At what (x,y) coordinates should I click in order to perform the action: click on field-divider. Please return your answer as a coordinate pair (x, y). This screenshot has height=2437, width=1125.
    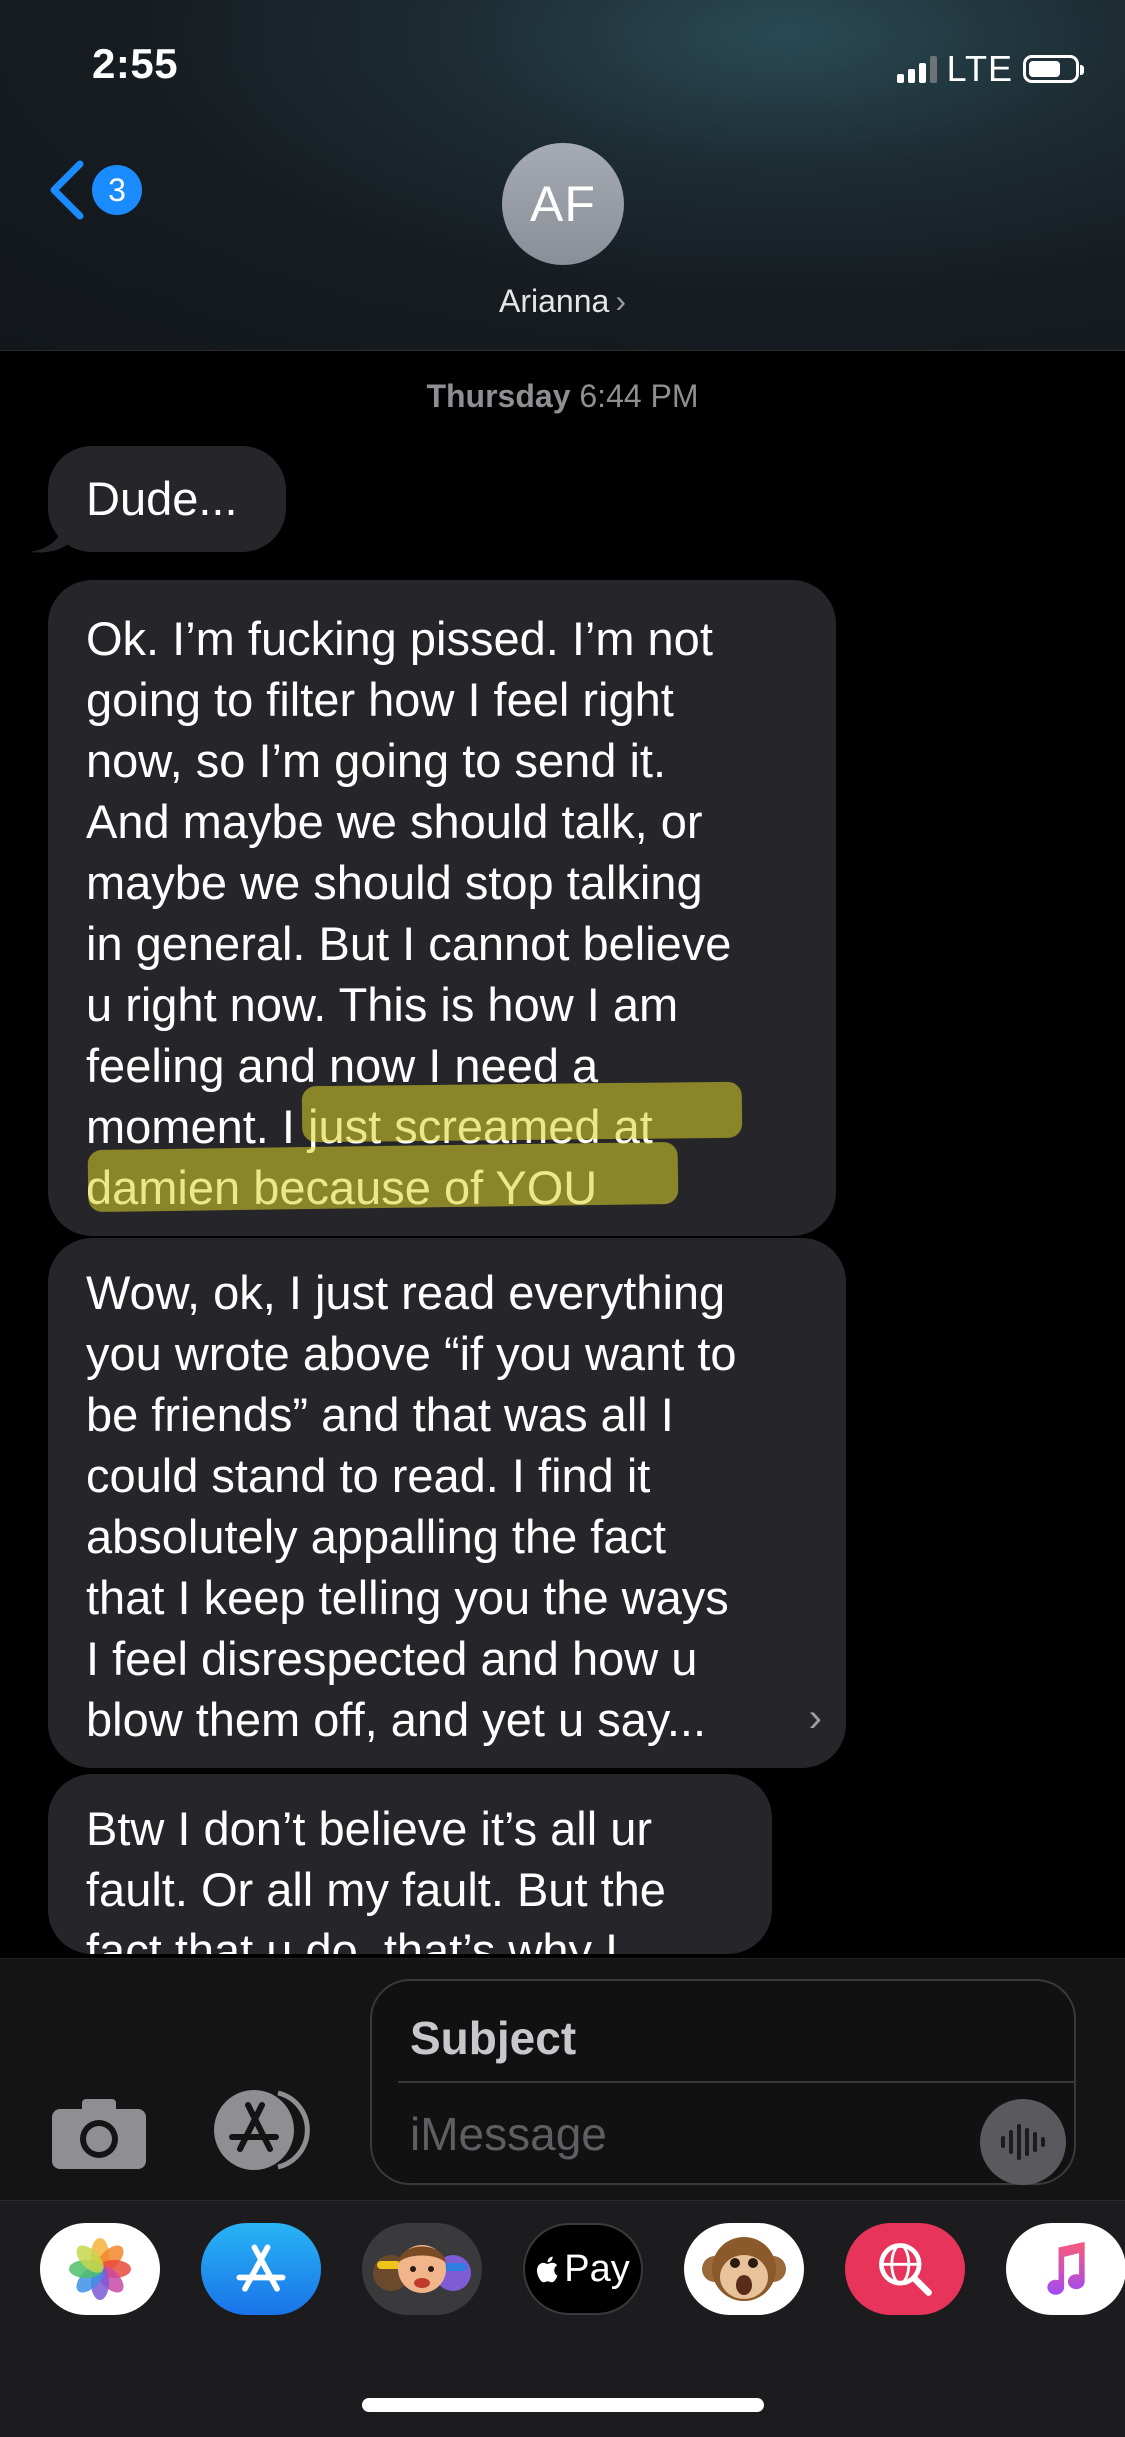
    Looking at the image, I should click on (736, 2082).